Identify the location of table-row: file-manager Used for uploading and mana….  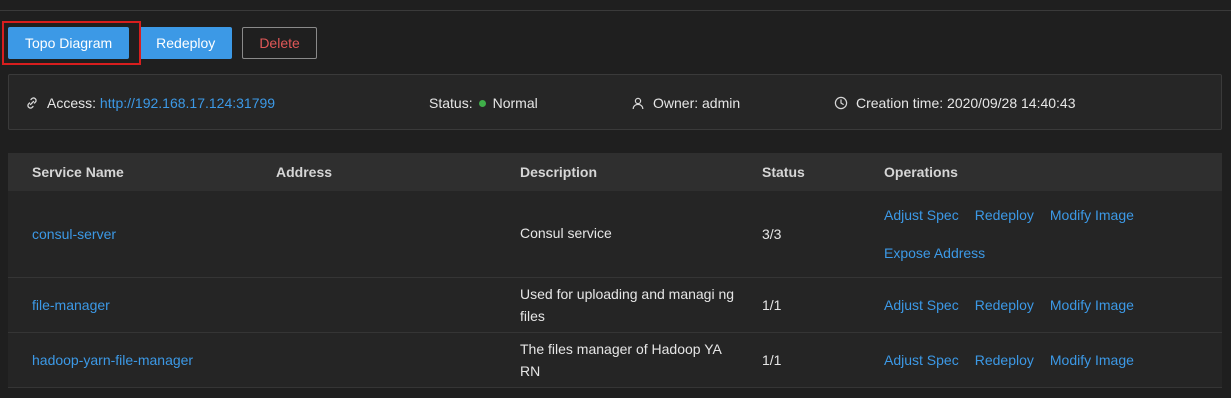
(615, 305).